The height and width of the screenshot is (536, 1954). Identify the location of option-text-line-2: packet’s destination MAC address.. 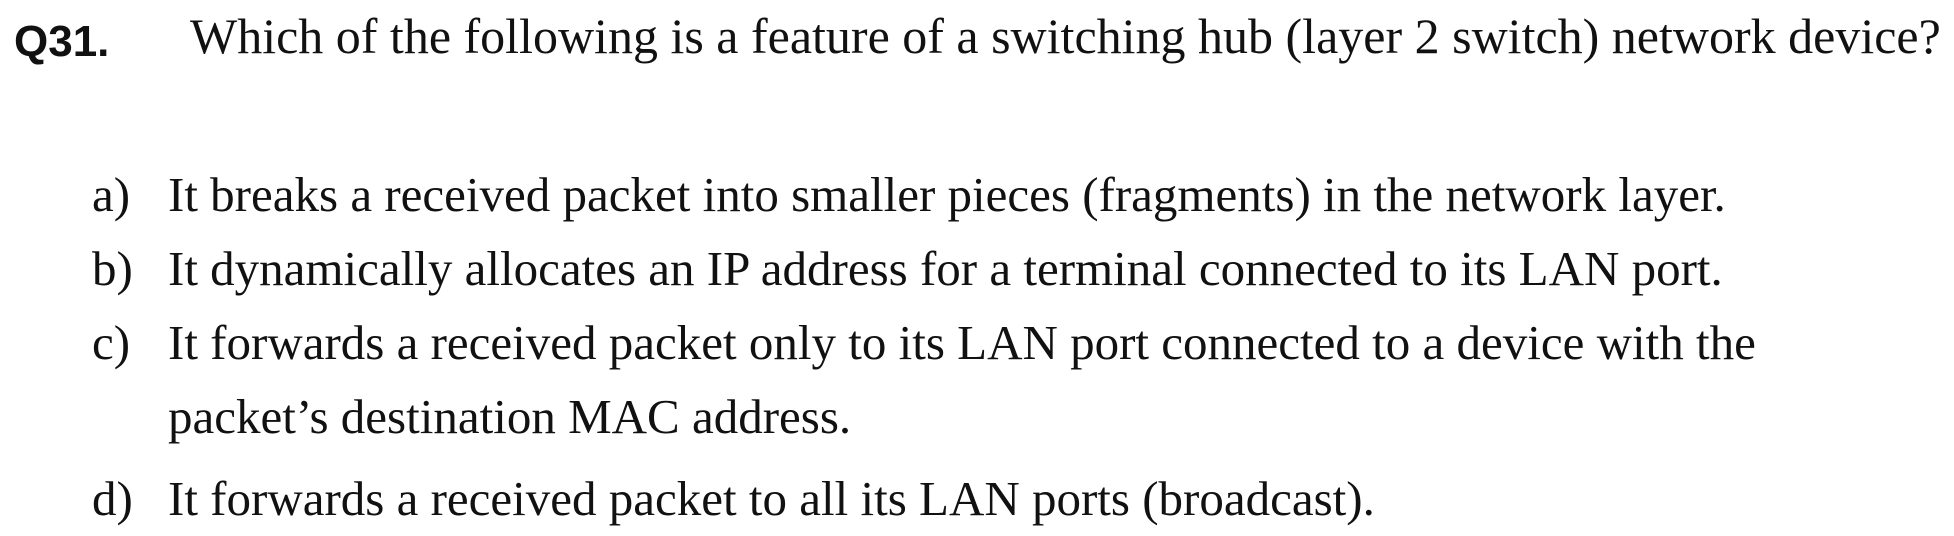
(510, 416).